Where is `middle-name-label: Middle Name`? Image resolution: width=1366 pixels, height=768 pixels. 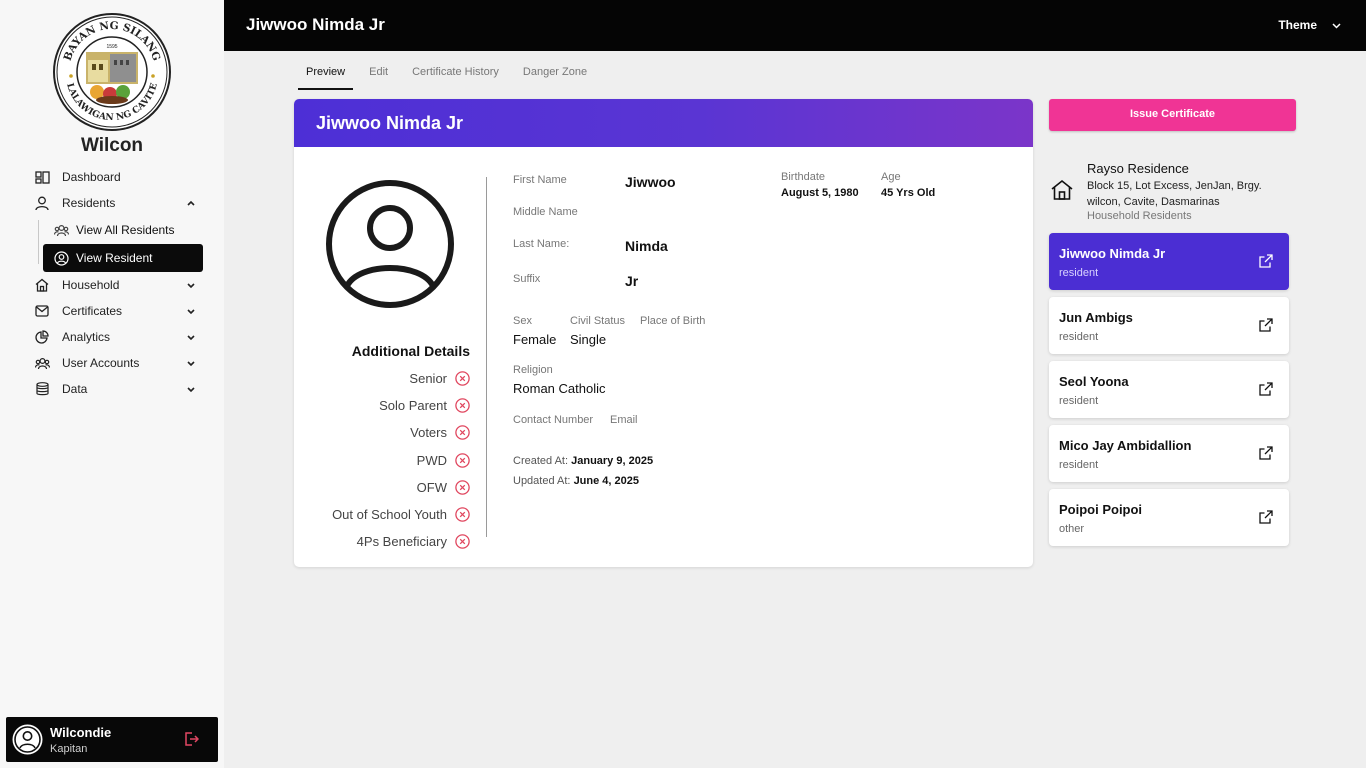 middle-name-label: Middle Name is located at coordinates (545, 212).